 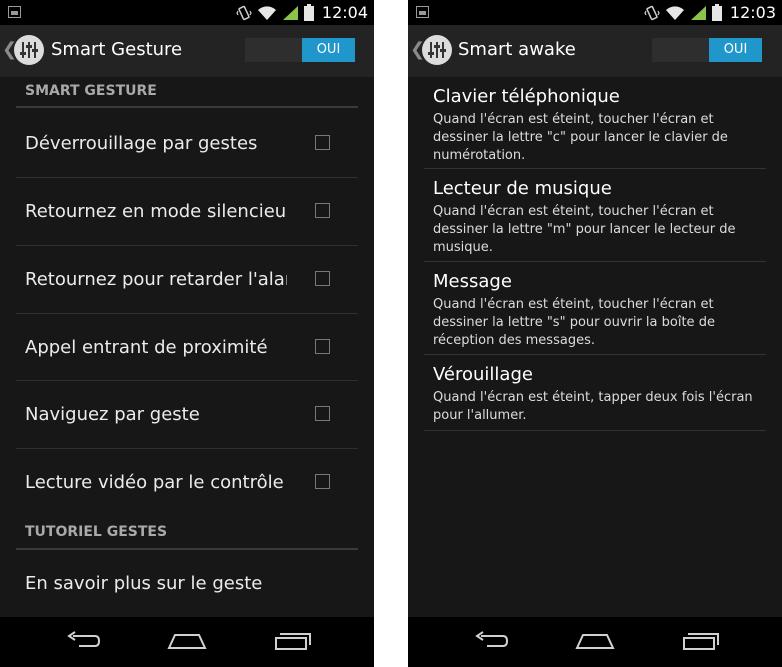 I want to click on status-clock: 12:04, so click(x=344, y=12).